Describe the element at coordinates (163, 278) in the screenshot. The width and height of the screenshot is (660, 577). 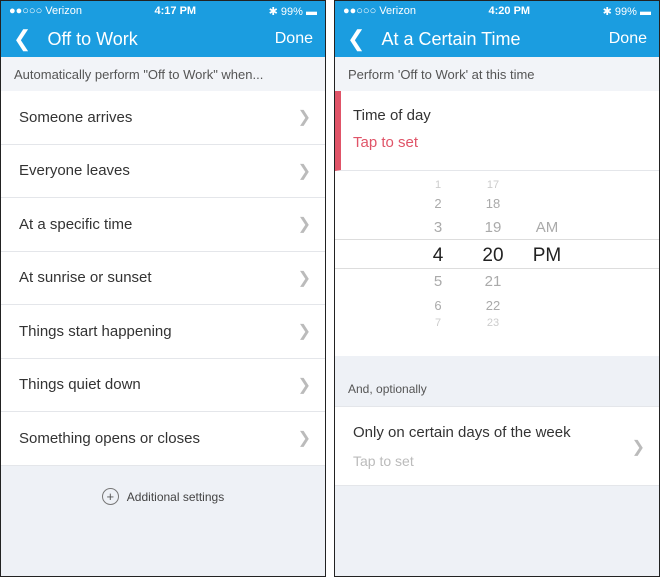
I see `list-item: At sunrise or sunset ❯` at that location.